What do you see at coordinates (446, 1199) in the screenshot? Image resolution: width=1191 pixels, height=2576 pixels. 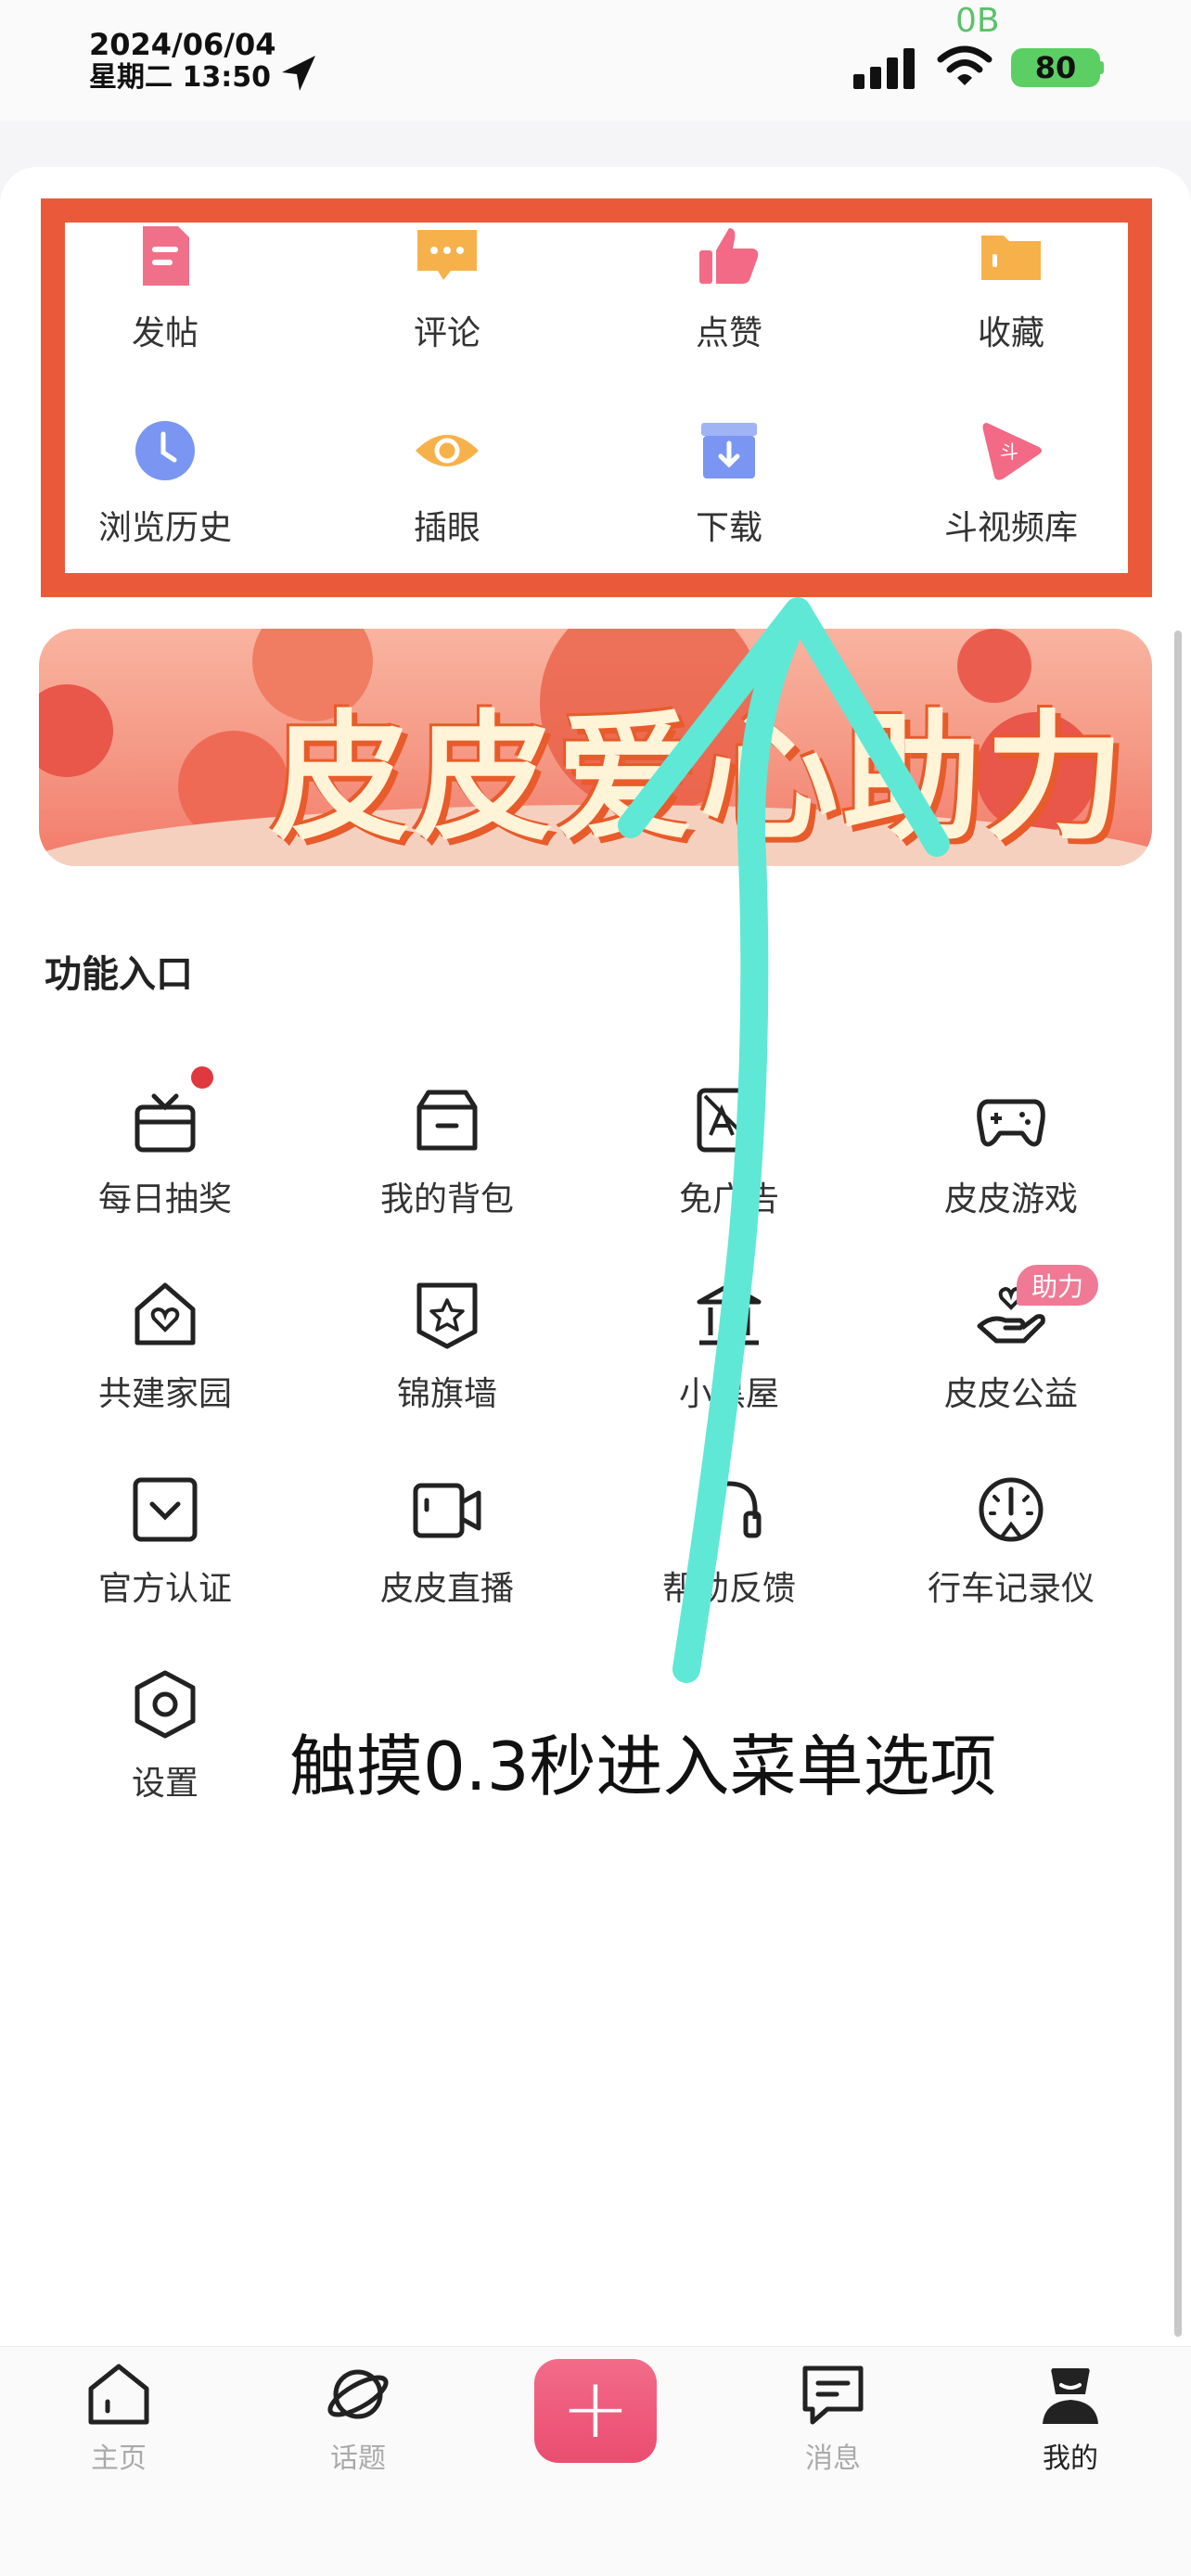 I see `func-label: 我的背包` at bounding box center [446, 1199].